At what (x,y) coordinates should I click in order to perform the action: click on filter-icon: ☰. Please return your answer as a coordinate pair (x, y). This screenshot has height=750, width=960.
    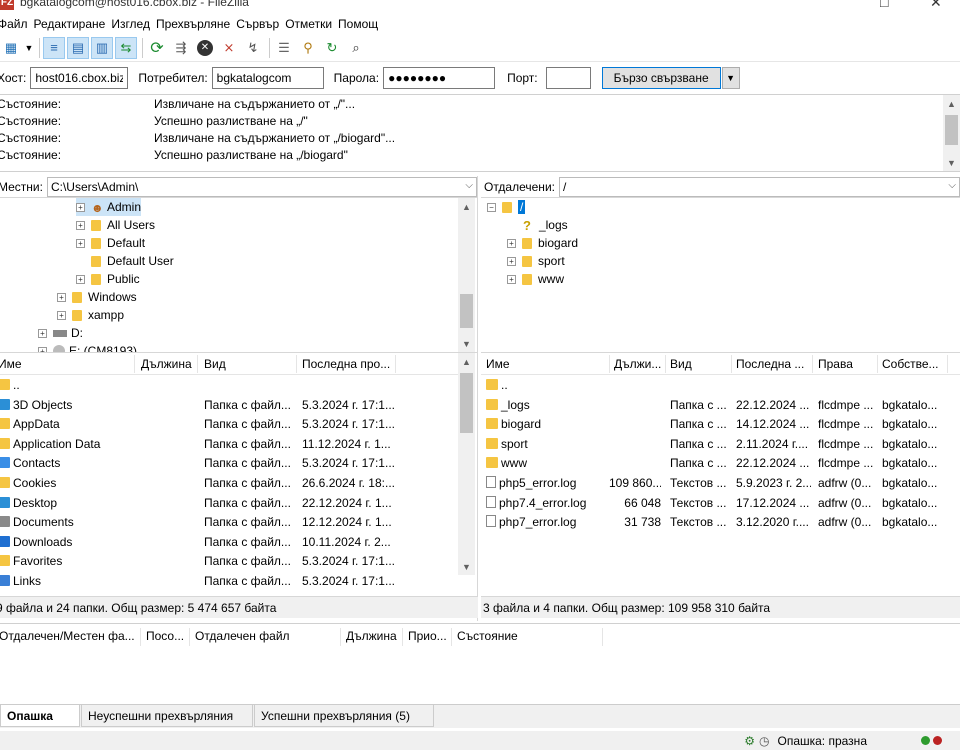
    Looking at the image, I should click on (284, 48).